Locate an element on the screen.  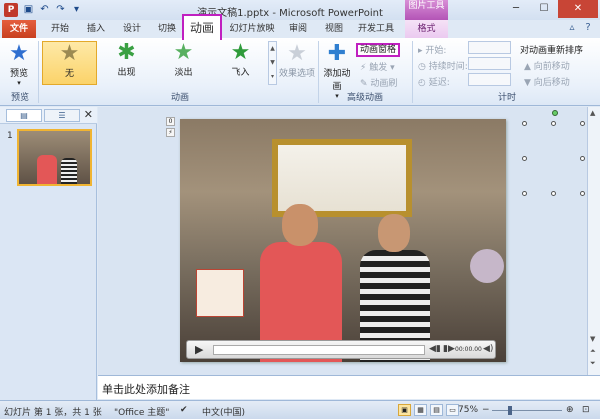
move-earlier-button: ▲ 向前移动 is located at coordinates (547, 65).